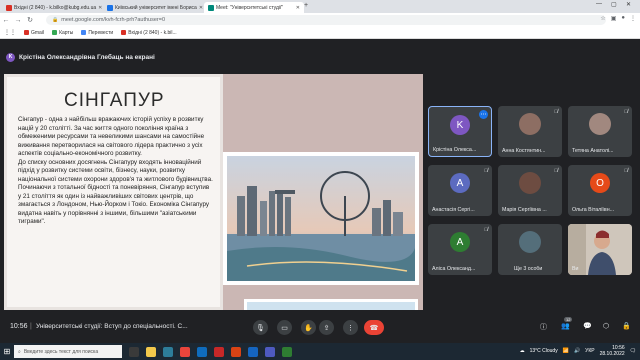 The width and height of the screenshot is (640, 360). Describe the element at coordinates (110, 7) in the screenshot. I see `university-icon` at that location.